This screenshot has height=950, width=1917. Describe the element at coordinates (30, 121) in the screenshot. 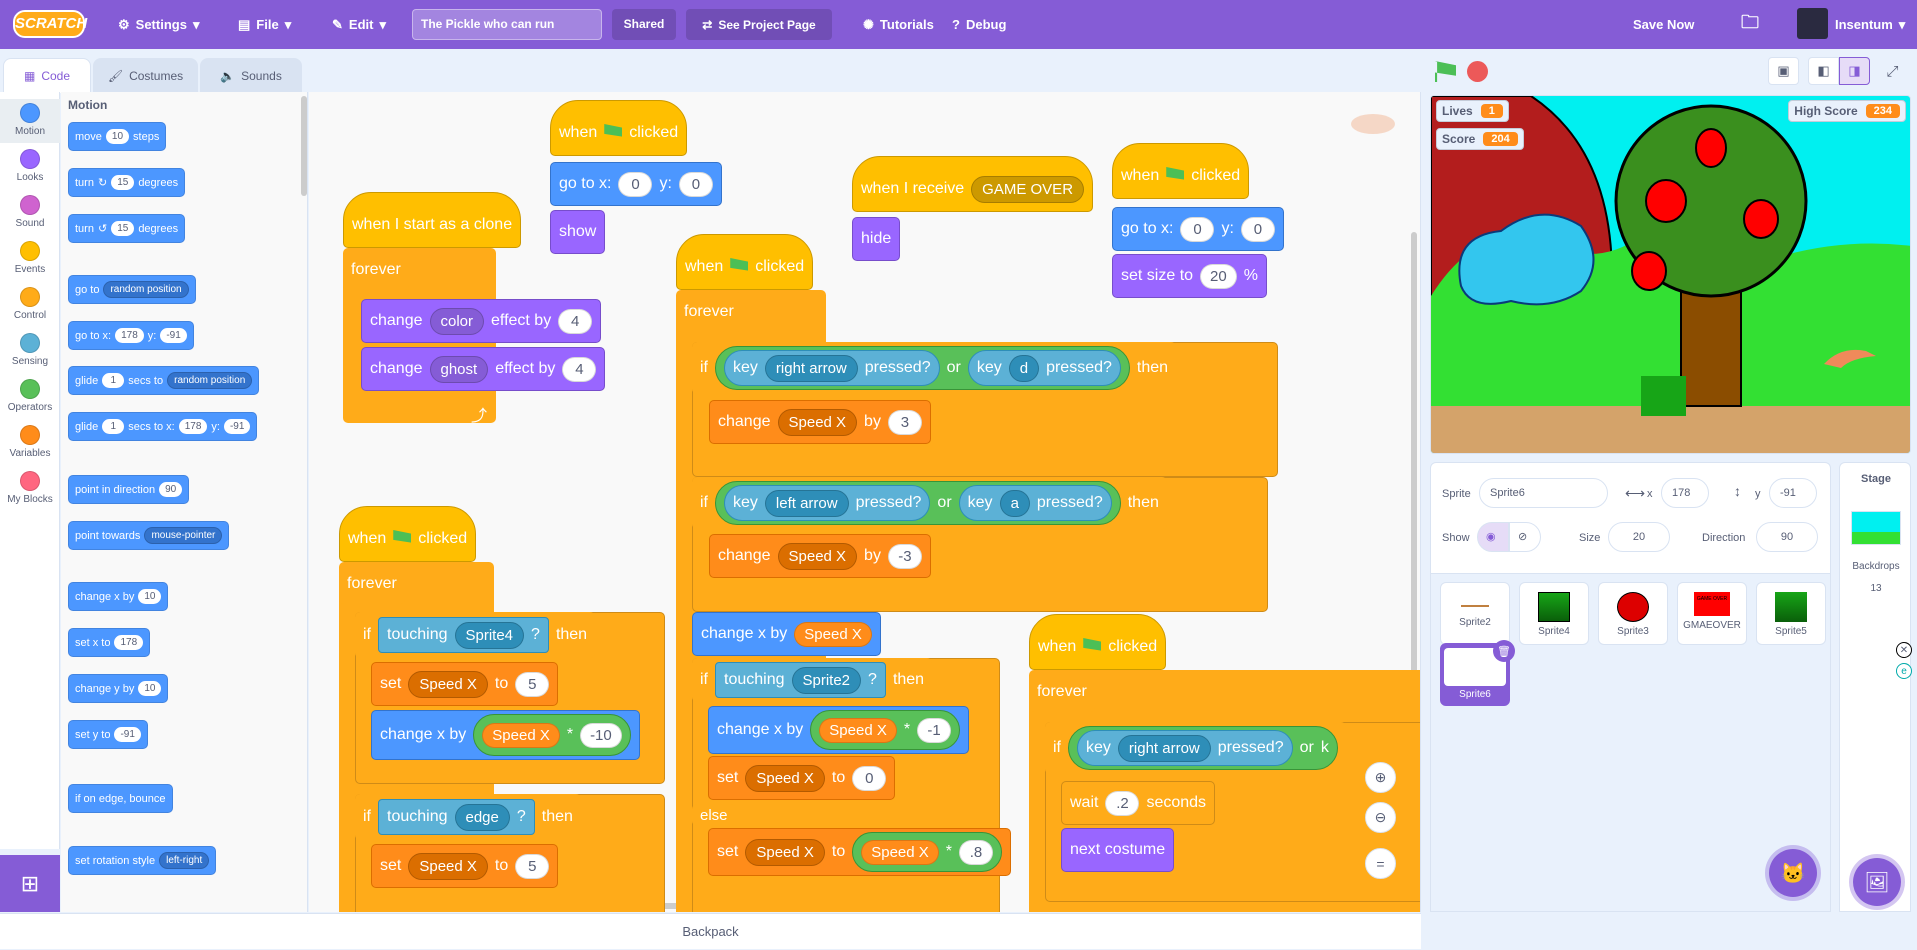

I see `category-motion: Motion` at that location.